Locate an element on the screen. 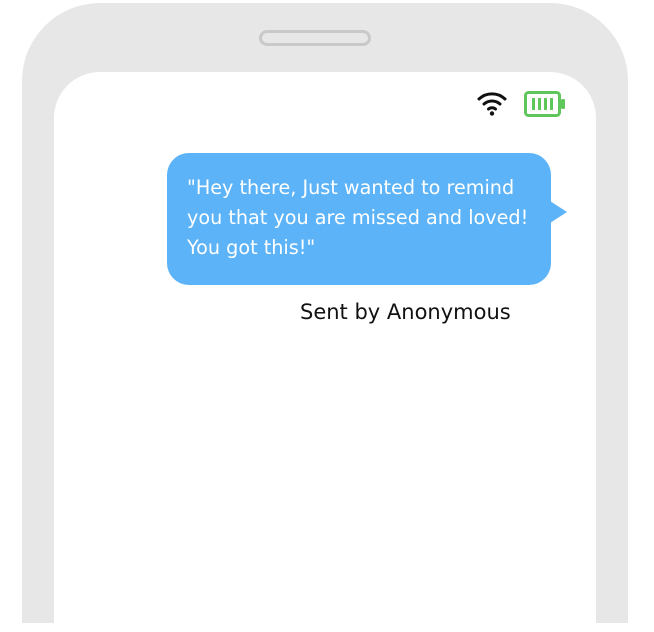  wifi-icon is located at coordinates (492, 104).